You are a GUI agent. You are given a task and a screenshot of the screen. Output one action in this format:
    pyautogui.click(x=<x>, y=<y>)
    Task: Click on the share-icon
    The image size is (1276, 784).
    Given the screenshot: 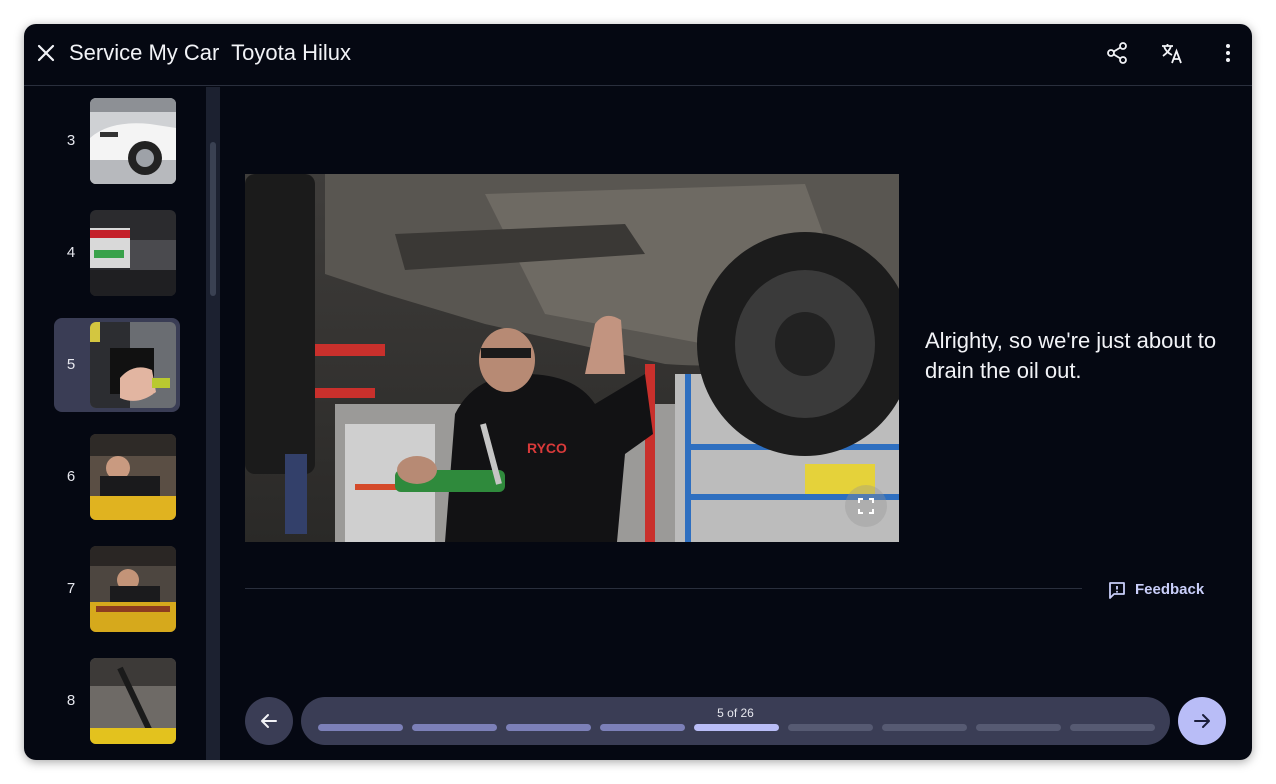 What is the action you would take?
    pyautogui.click(x=1117, y=53)
    